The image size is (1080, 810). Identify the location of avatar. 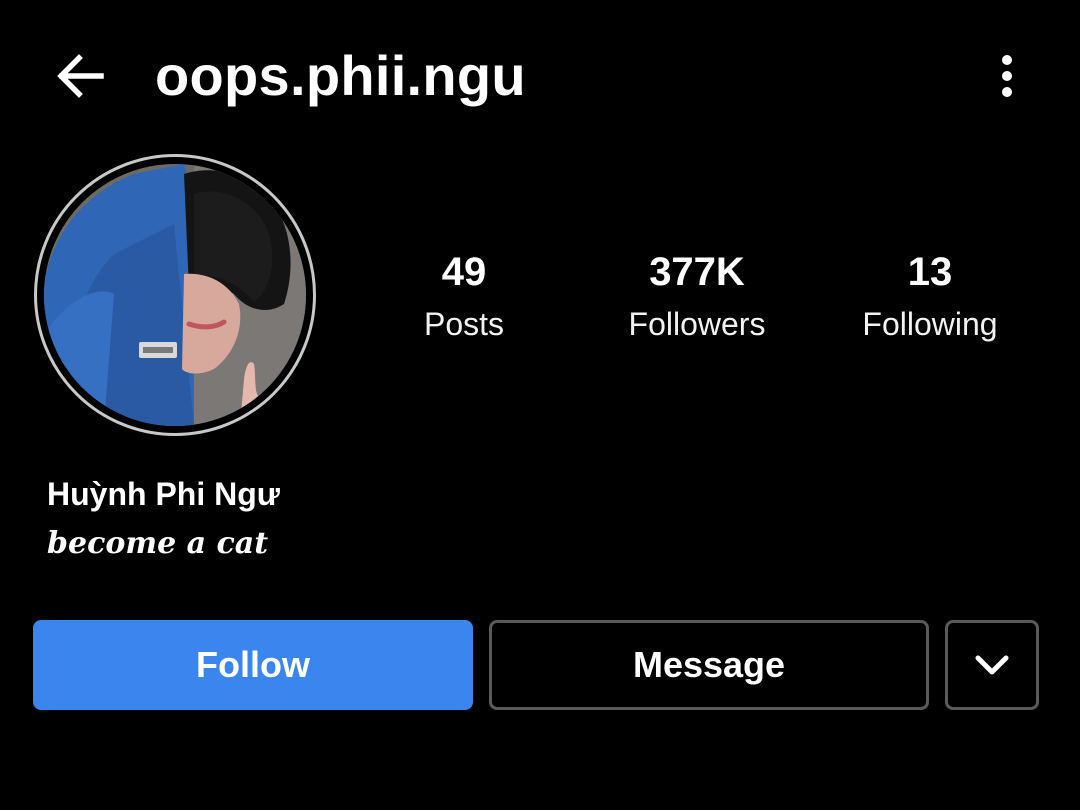
(175, 295).